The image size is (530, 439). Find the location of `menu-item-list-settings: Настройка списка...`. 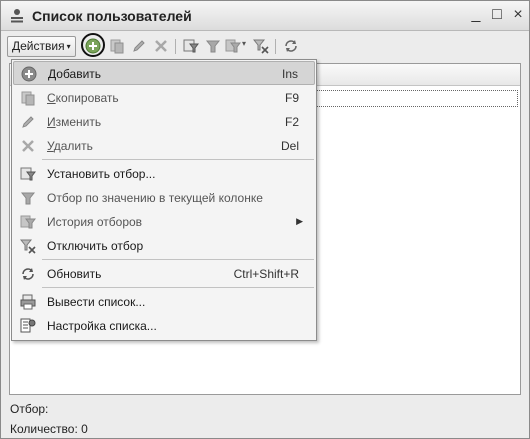

menu-item-list-settings: Настройка списка... is located at coordinates (164, 326).